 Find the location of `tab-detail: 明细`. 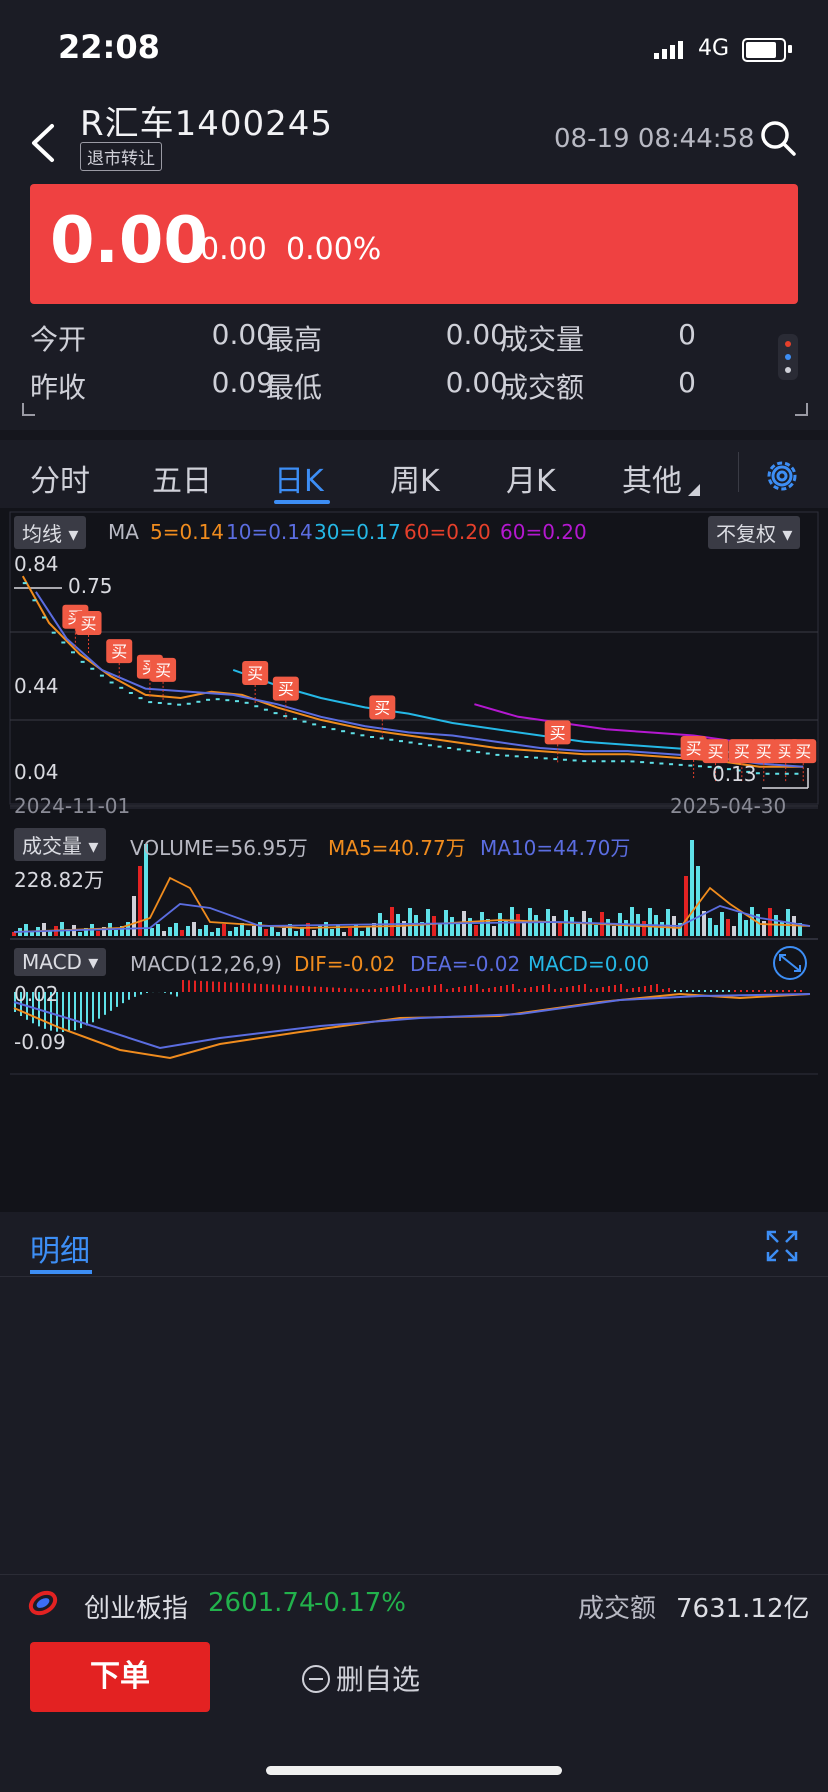

tab-detail: 明细 is located at coordinates (60, 1248).